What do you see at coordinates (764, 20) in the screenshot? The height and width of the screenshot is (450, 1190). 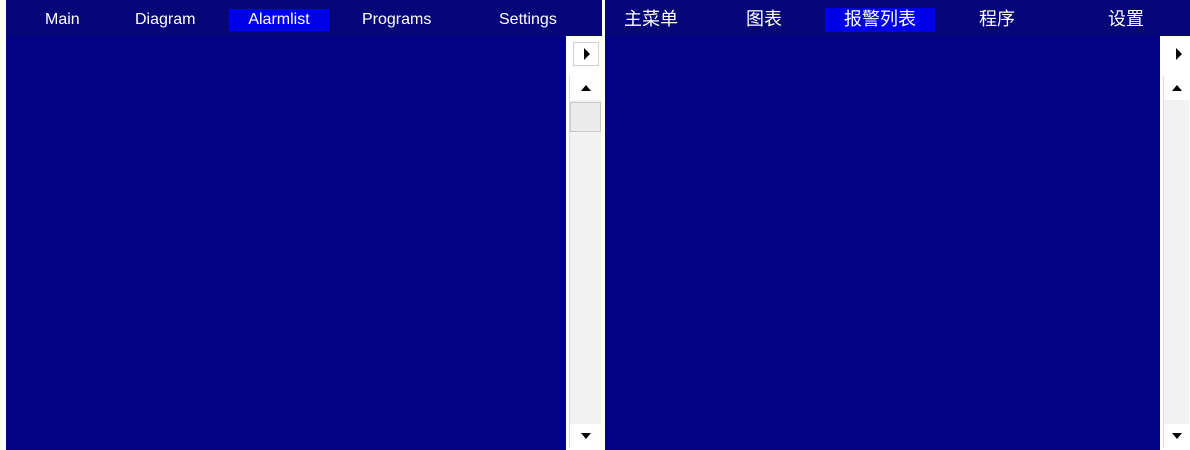 I see `tab-diagram: 图表` at bounding box center [764, 20].